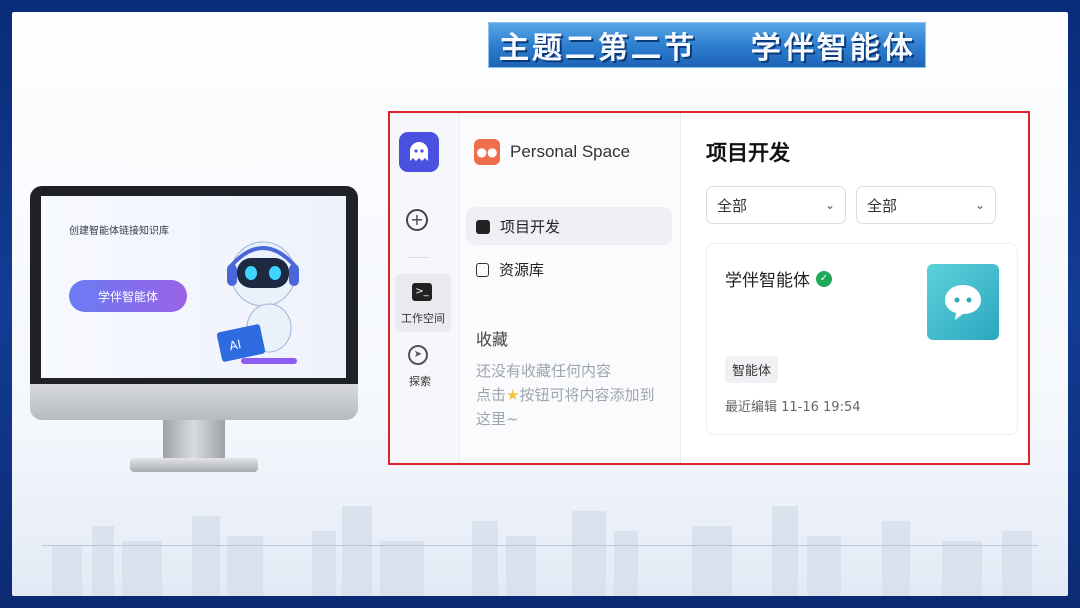 This screenshot has height=608, width=1080. What do you see at coordinates (707, 48) in the screenshot?
I see `slide-title: 主题二第二节 学伴智能体` at bounding box center [707, 48].